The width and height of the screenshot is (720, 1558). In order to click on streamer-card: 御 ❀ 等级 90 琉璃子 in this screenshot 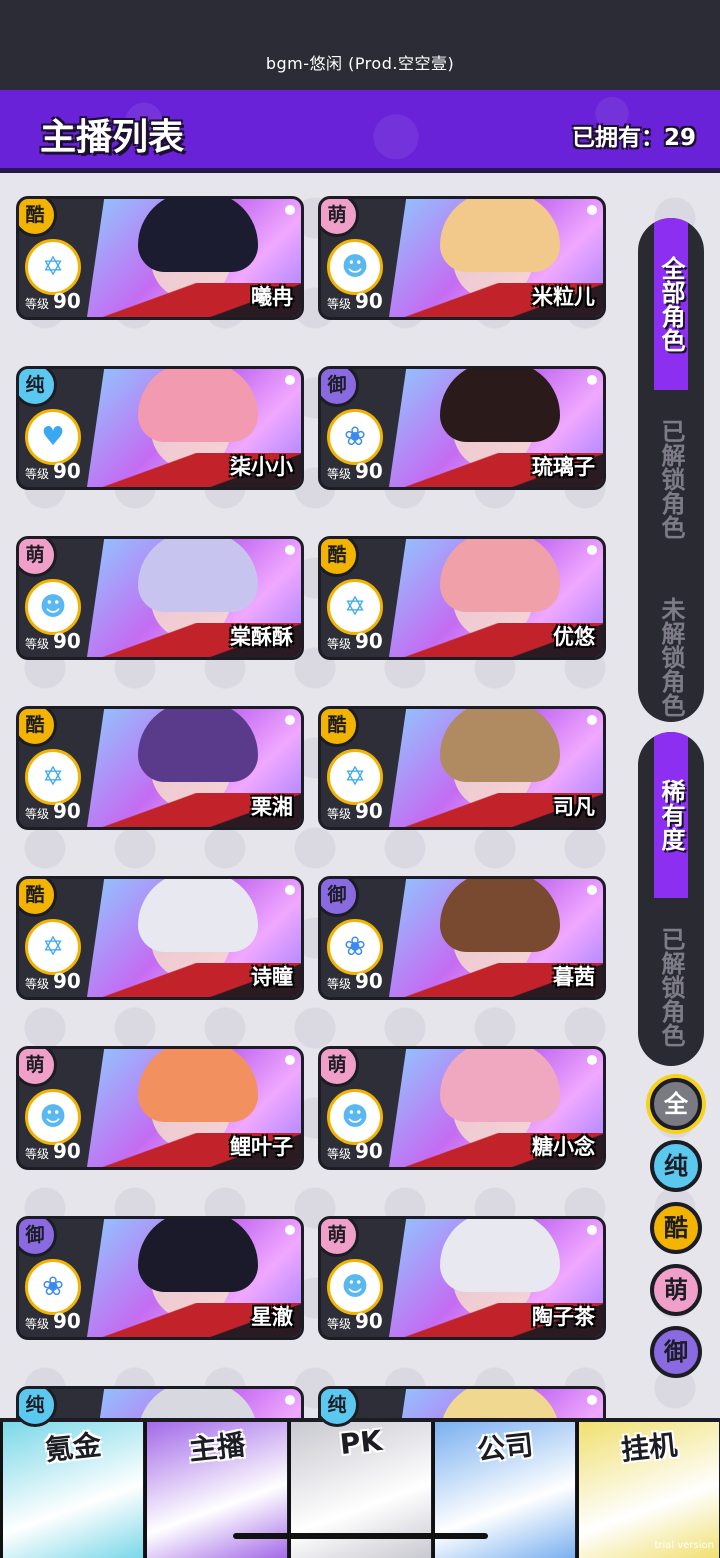, I will do `click(462, 428)`.